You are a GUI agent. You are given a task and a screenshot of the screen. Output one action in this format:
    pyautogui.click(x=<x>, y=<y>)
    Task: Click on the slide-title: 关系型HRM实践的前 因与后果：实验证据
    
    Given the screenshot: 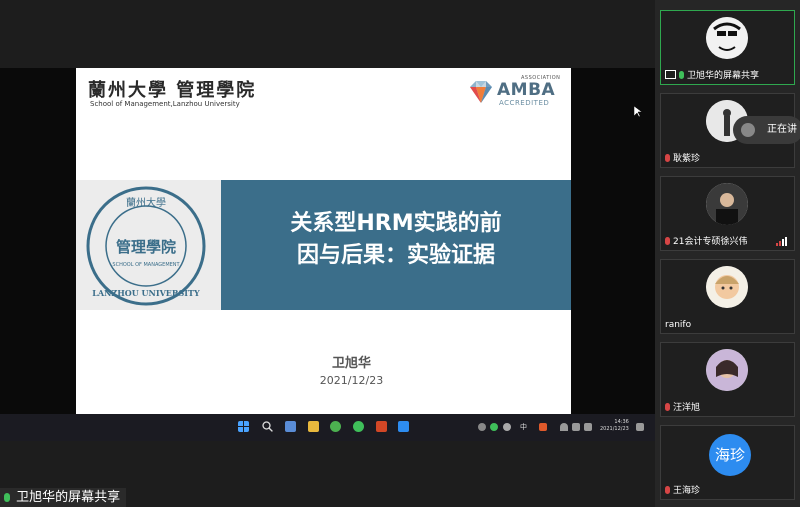 What is the action you would take?
    pyautogui.click(x=396, y=240)
    